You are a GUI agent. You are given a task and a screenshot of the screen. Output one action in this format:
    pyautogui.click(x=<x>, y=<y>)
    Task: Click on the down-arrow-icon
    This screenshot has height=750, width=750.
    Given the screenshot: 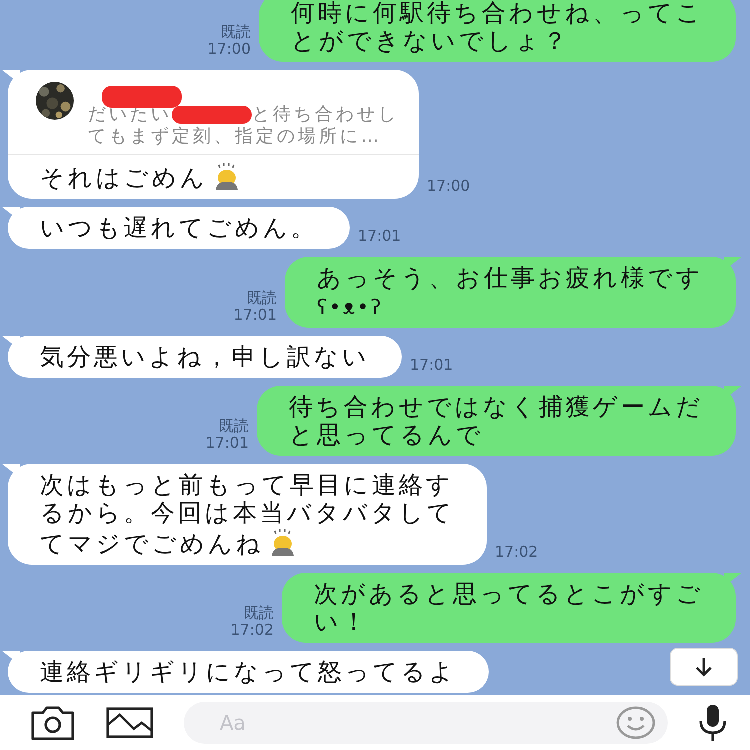 What is the action you would take?
    pyautogui.click(x=704, y=667)
    